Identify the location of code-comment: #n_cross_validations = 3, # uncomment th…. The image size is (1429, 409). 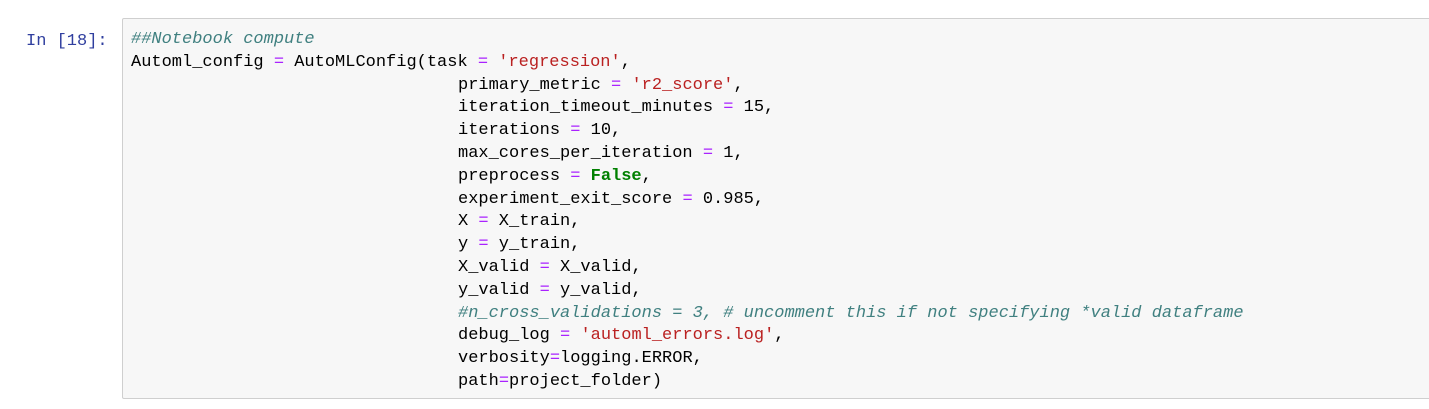
(851, 313).